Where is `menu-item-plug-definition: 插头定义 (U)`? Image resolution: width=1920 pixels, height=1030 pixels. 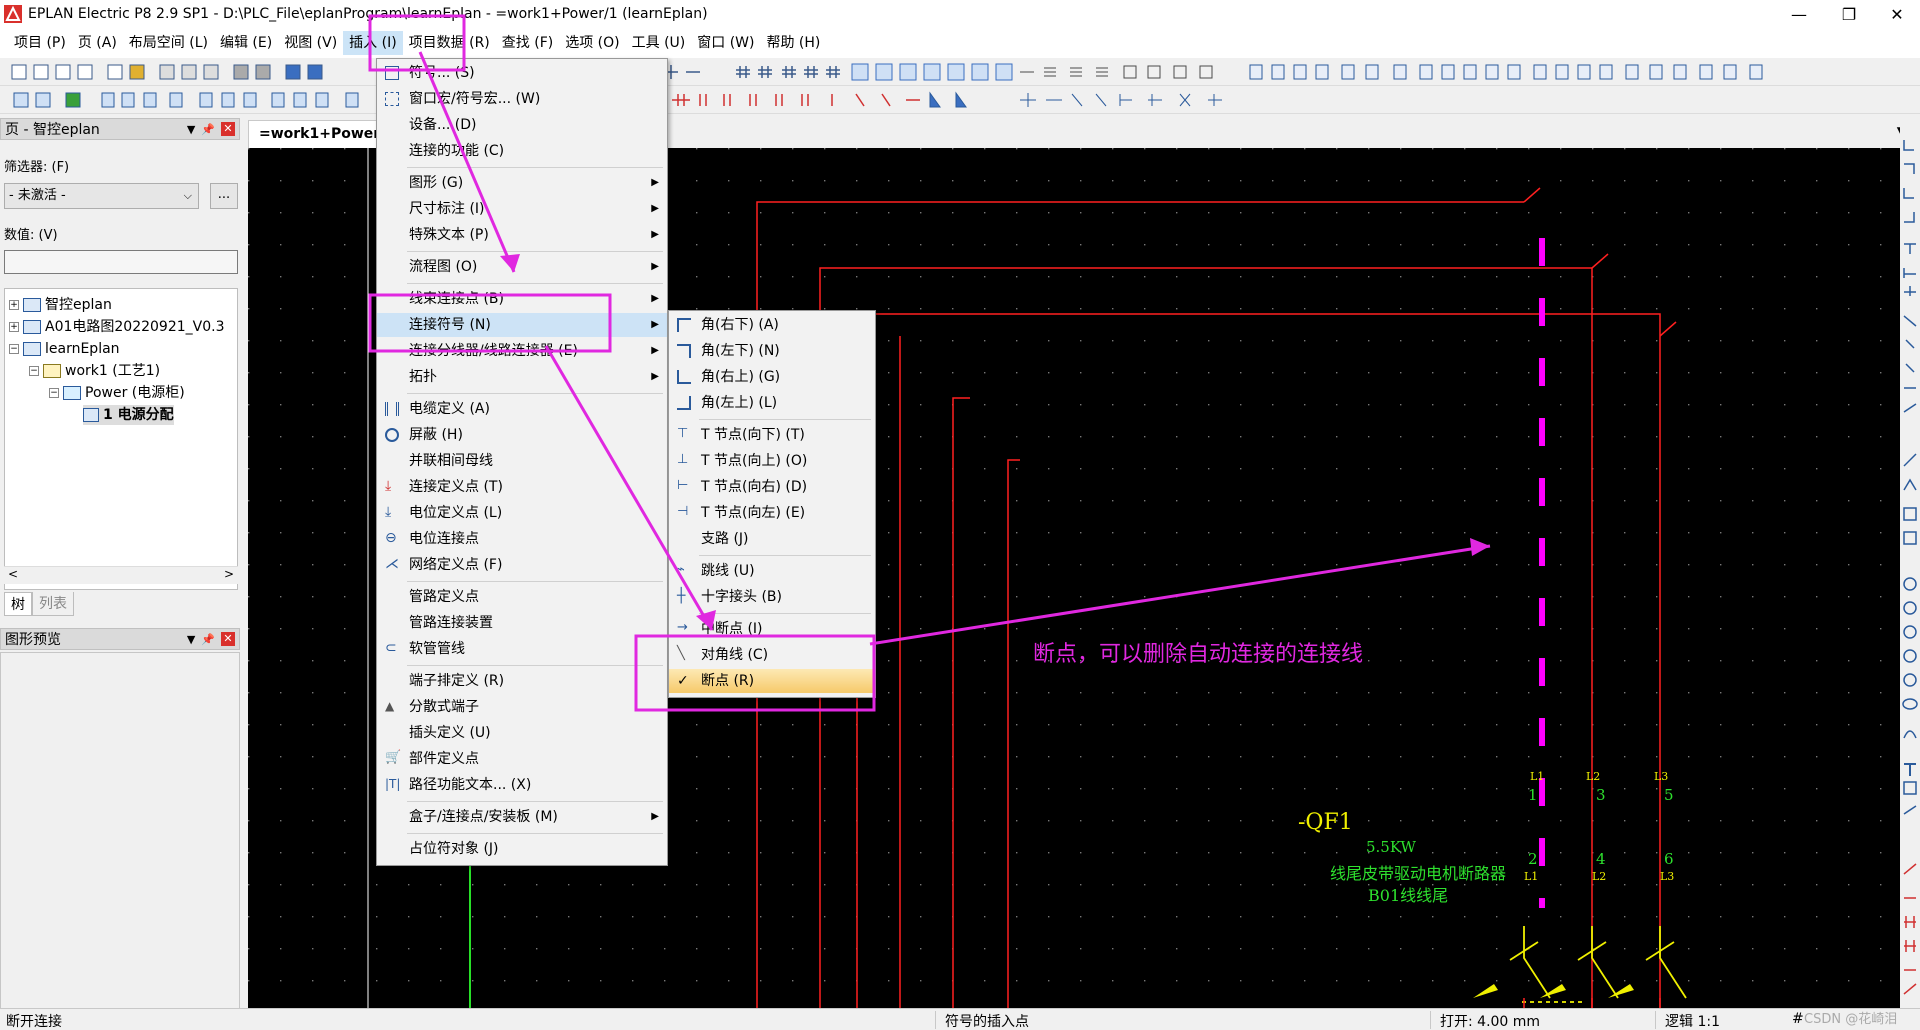 menu-item-plug-definition: 插头定义 (U) is located at coordinates (522, 733).